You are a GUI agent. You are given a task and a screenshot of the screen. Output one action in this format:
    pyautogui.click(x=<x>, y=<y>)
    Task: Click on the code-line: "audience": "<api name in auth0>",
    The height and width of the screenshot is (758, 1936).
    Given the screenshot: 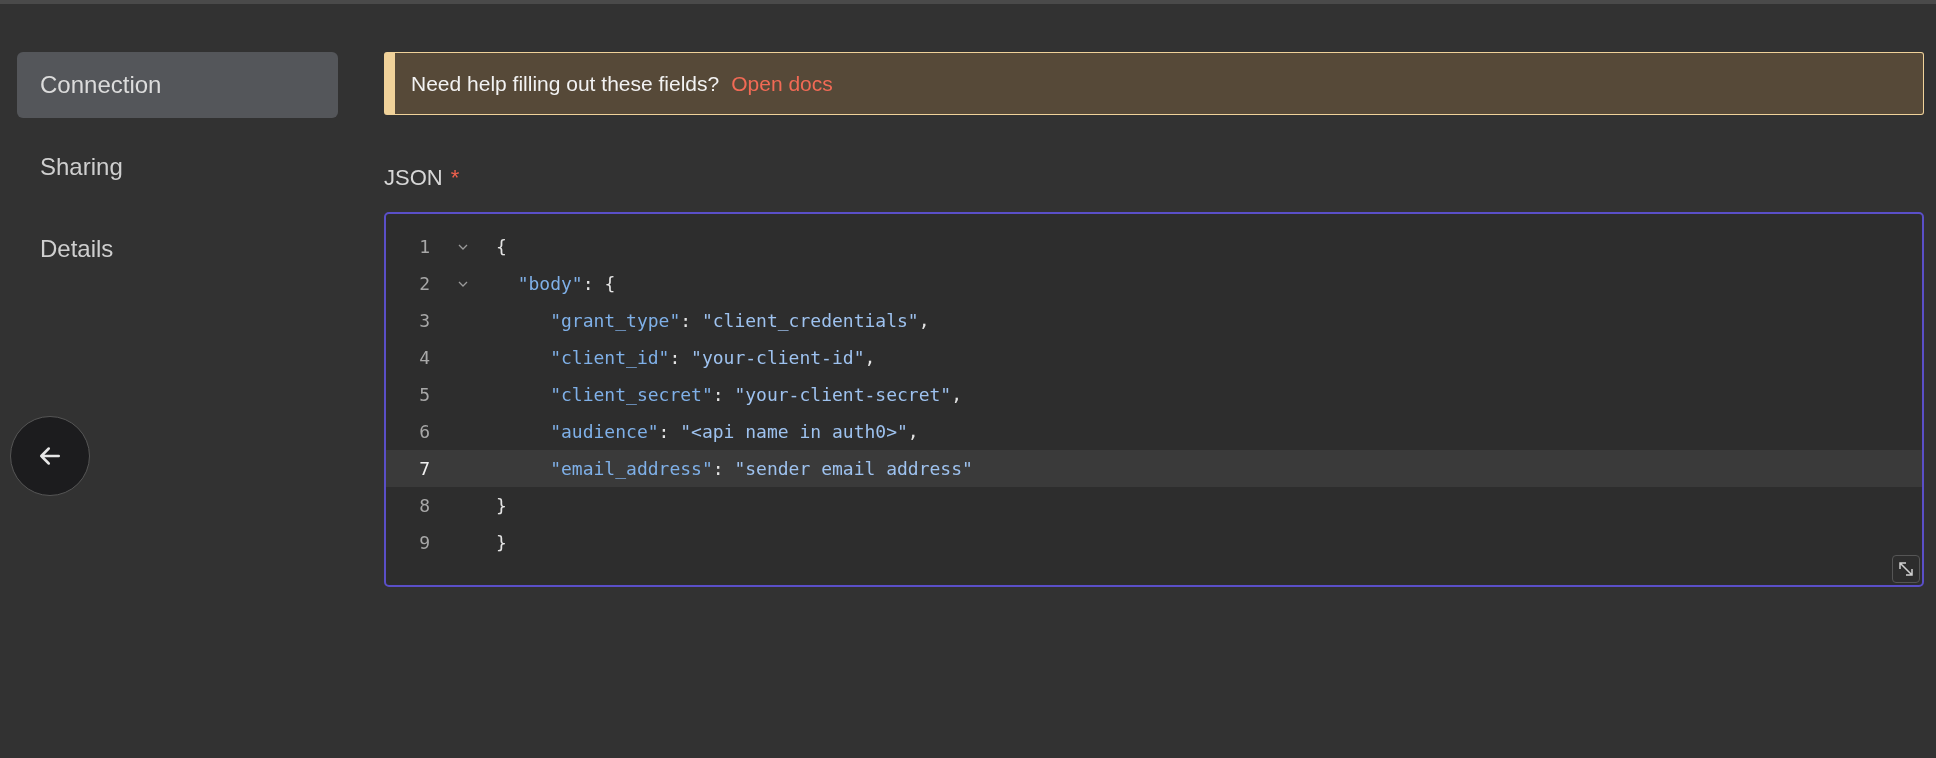 What is the action you would take?
    pyautogui.click(x=734, y=432)
    